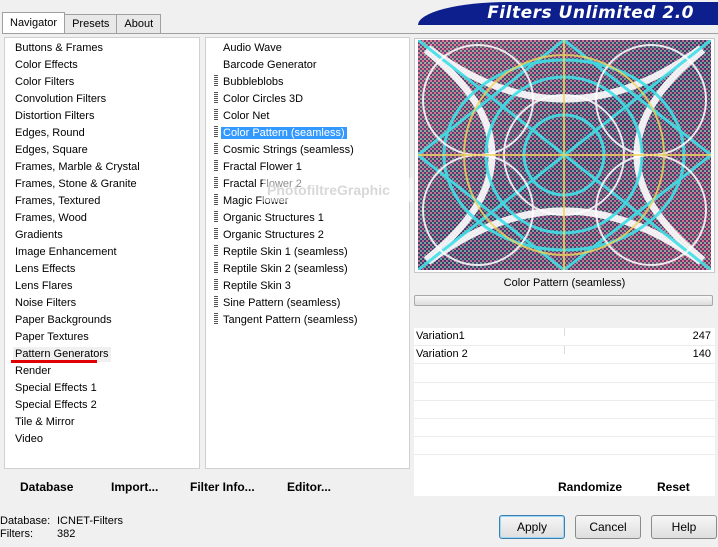 Image resolution: width=718 pixels, height=547 pixels. Describe the element at coordinates (564, 283) in the screenshot. I see `preview-caption: Color Pattern (seamless)` at that location.